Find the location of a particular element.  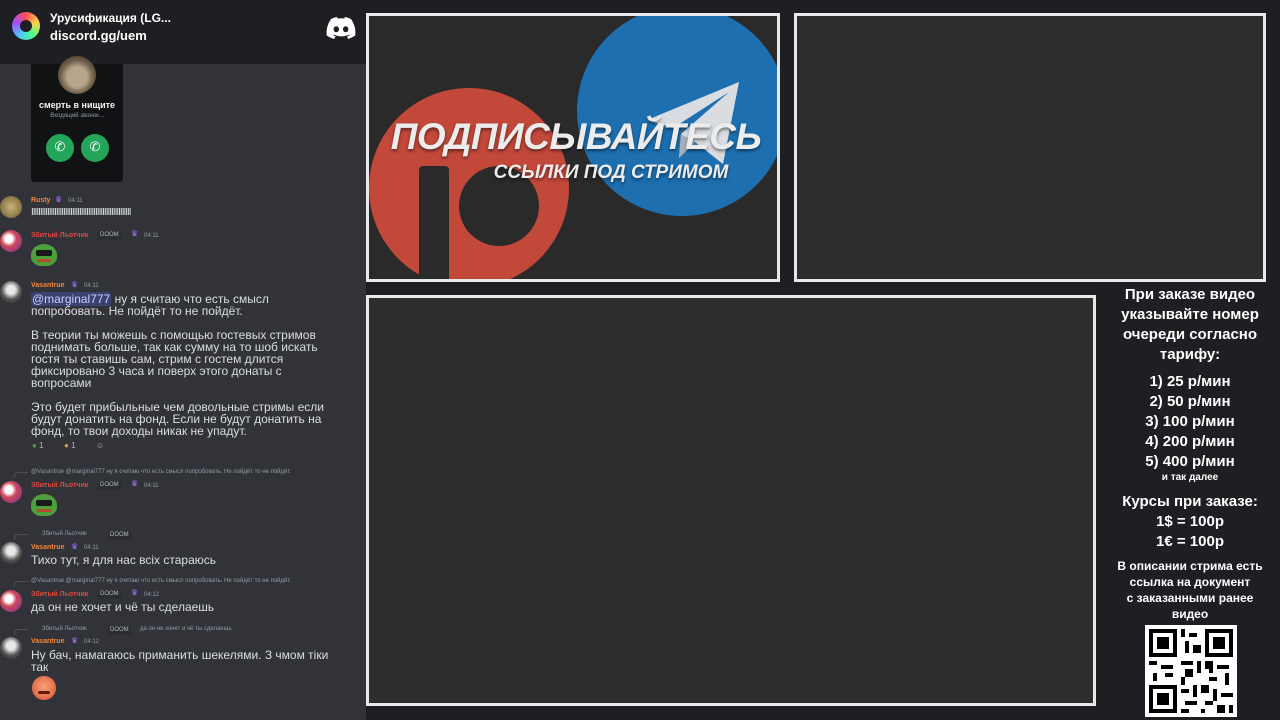

server-icon is located at coordinates (26, 26).